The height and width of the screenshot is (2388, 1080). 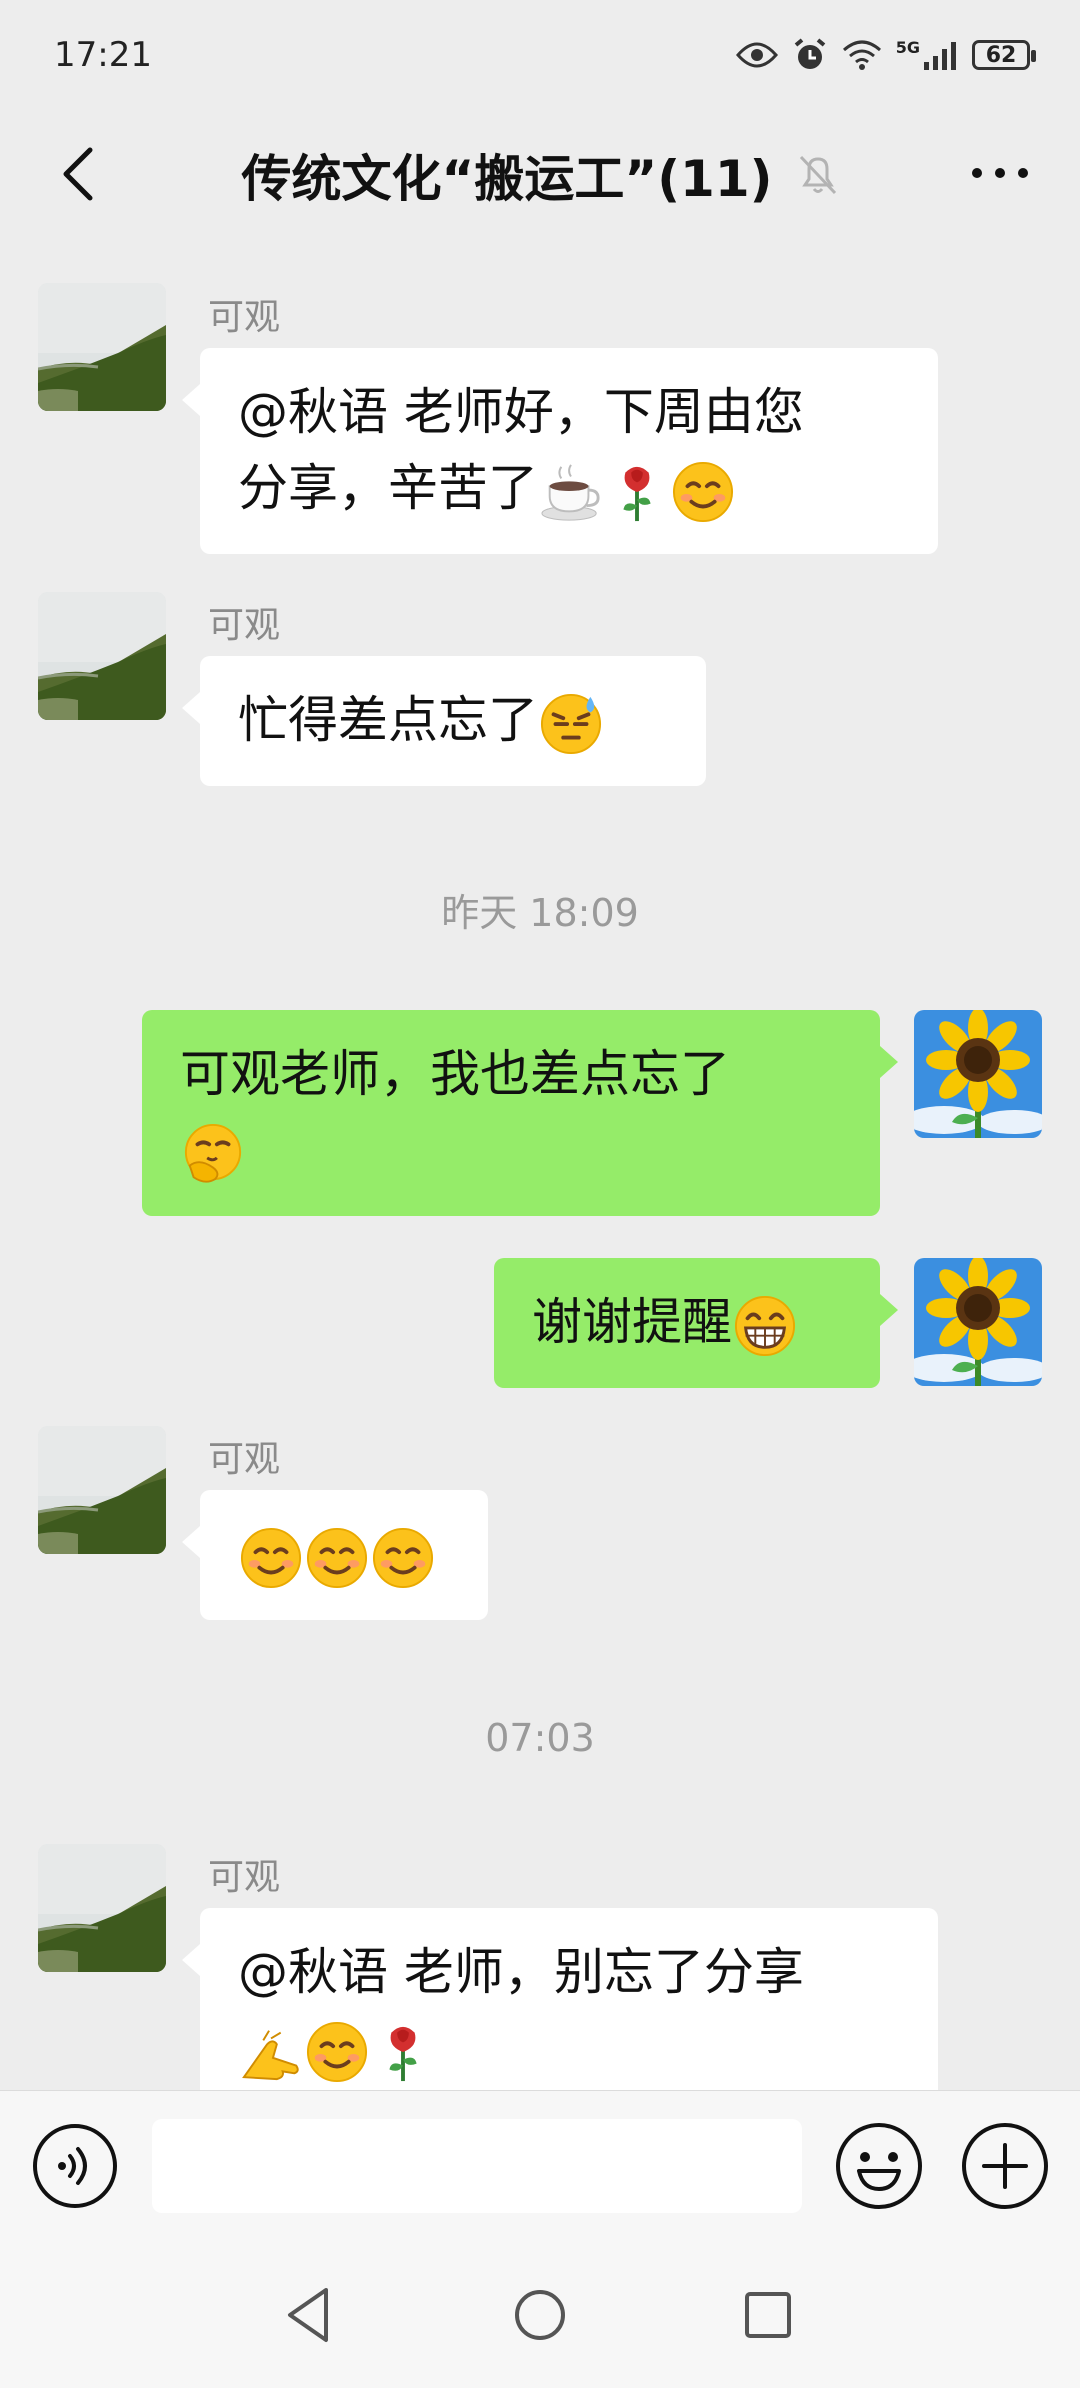 I want to click on chat-input-bar, so click(x=540, y=2165).